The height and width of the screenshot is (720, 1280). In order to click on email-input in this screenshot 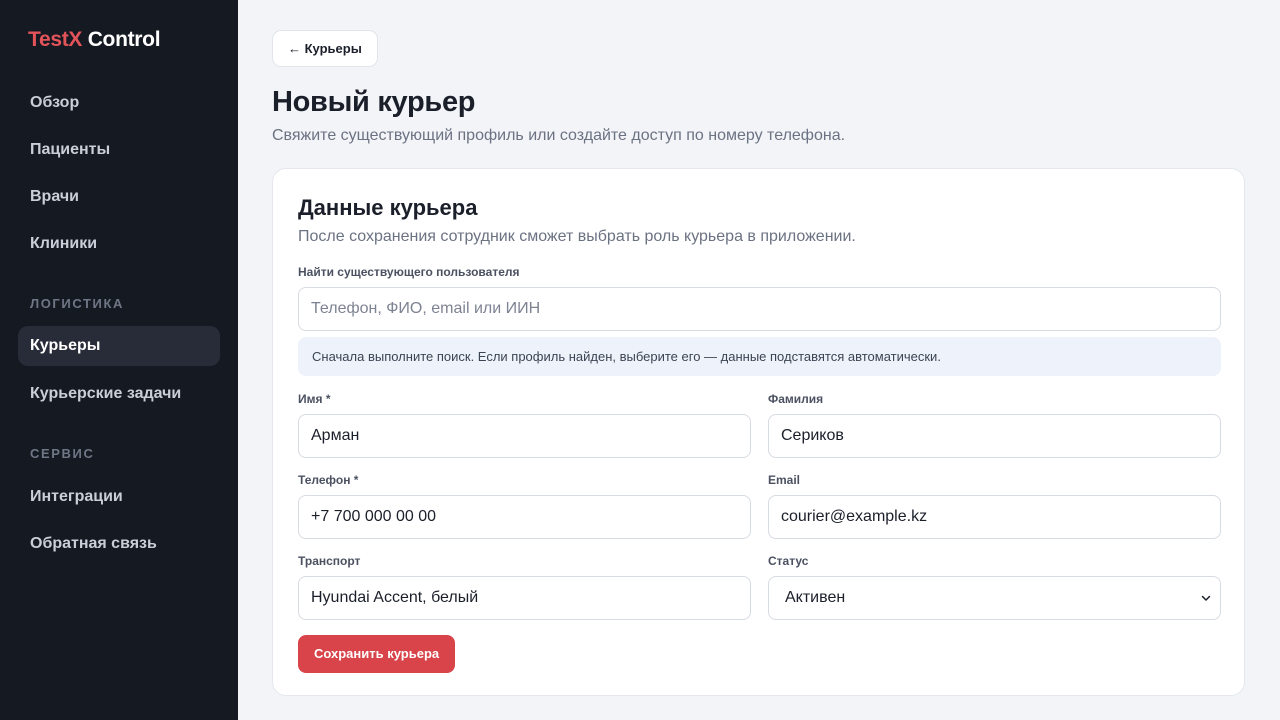, I will do `click(994, 517)`.